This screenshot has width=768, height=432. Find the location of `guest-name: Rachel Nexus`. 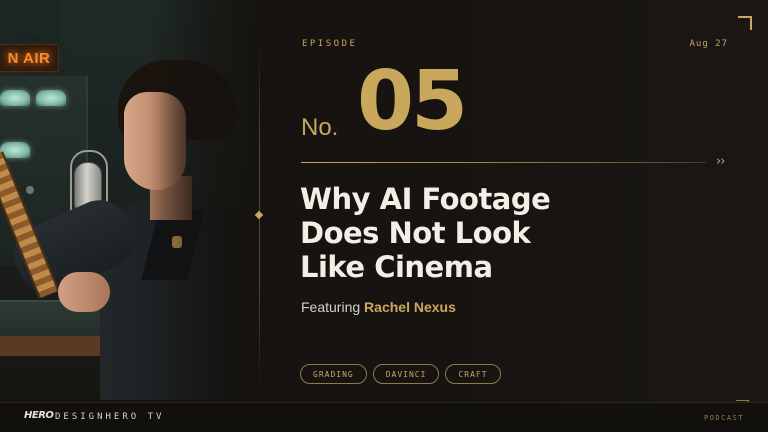

guest-name: Rachel Nexus is located at coordinates (410, 307).